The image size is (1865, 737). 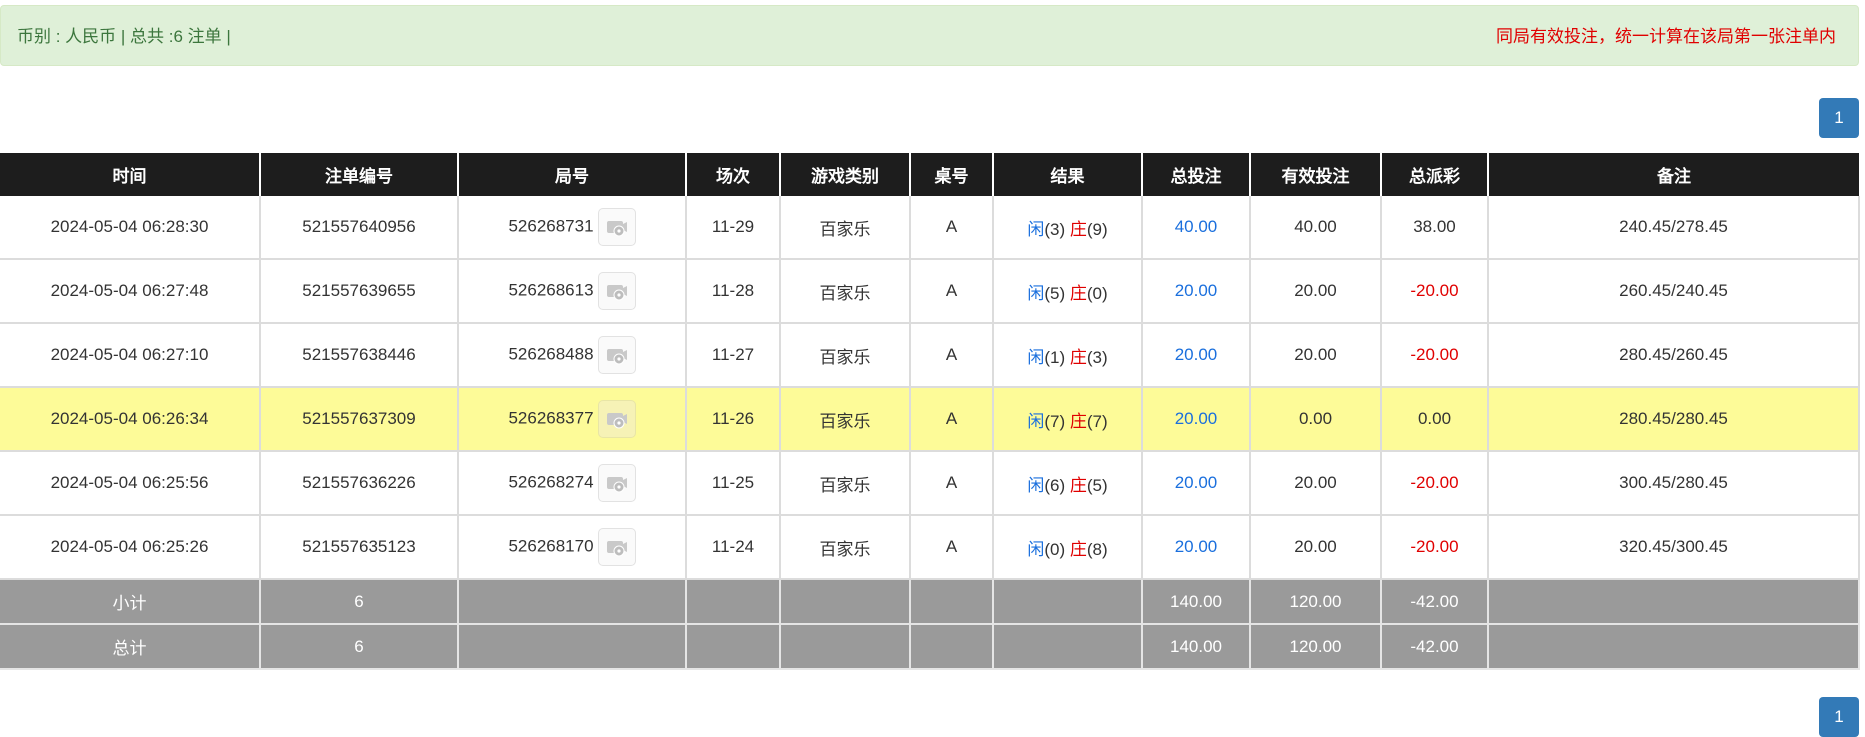 What do you see at coordinates (733, 547) in the screenshot?
I see `cell-session: 11-24` at bounding box center [733, 547].